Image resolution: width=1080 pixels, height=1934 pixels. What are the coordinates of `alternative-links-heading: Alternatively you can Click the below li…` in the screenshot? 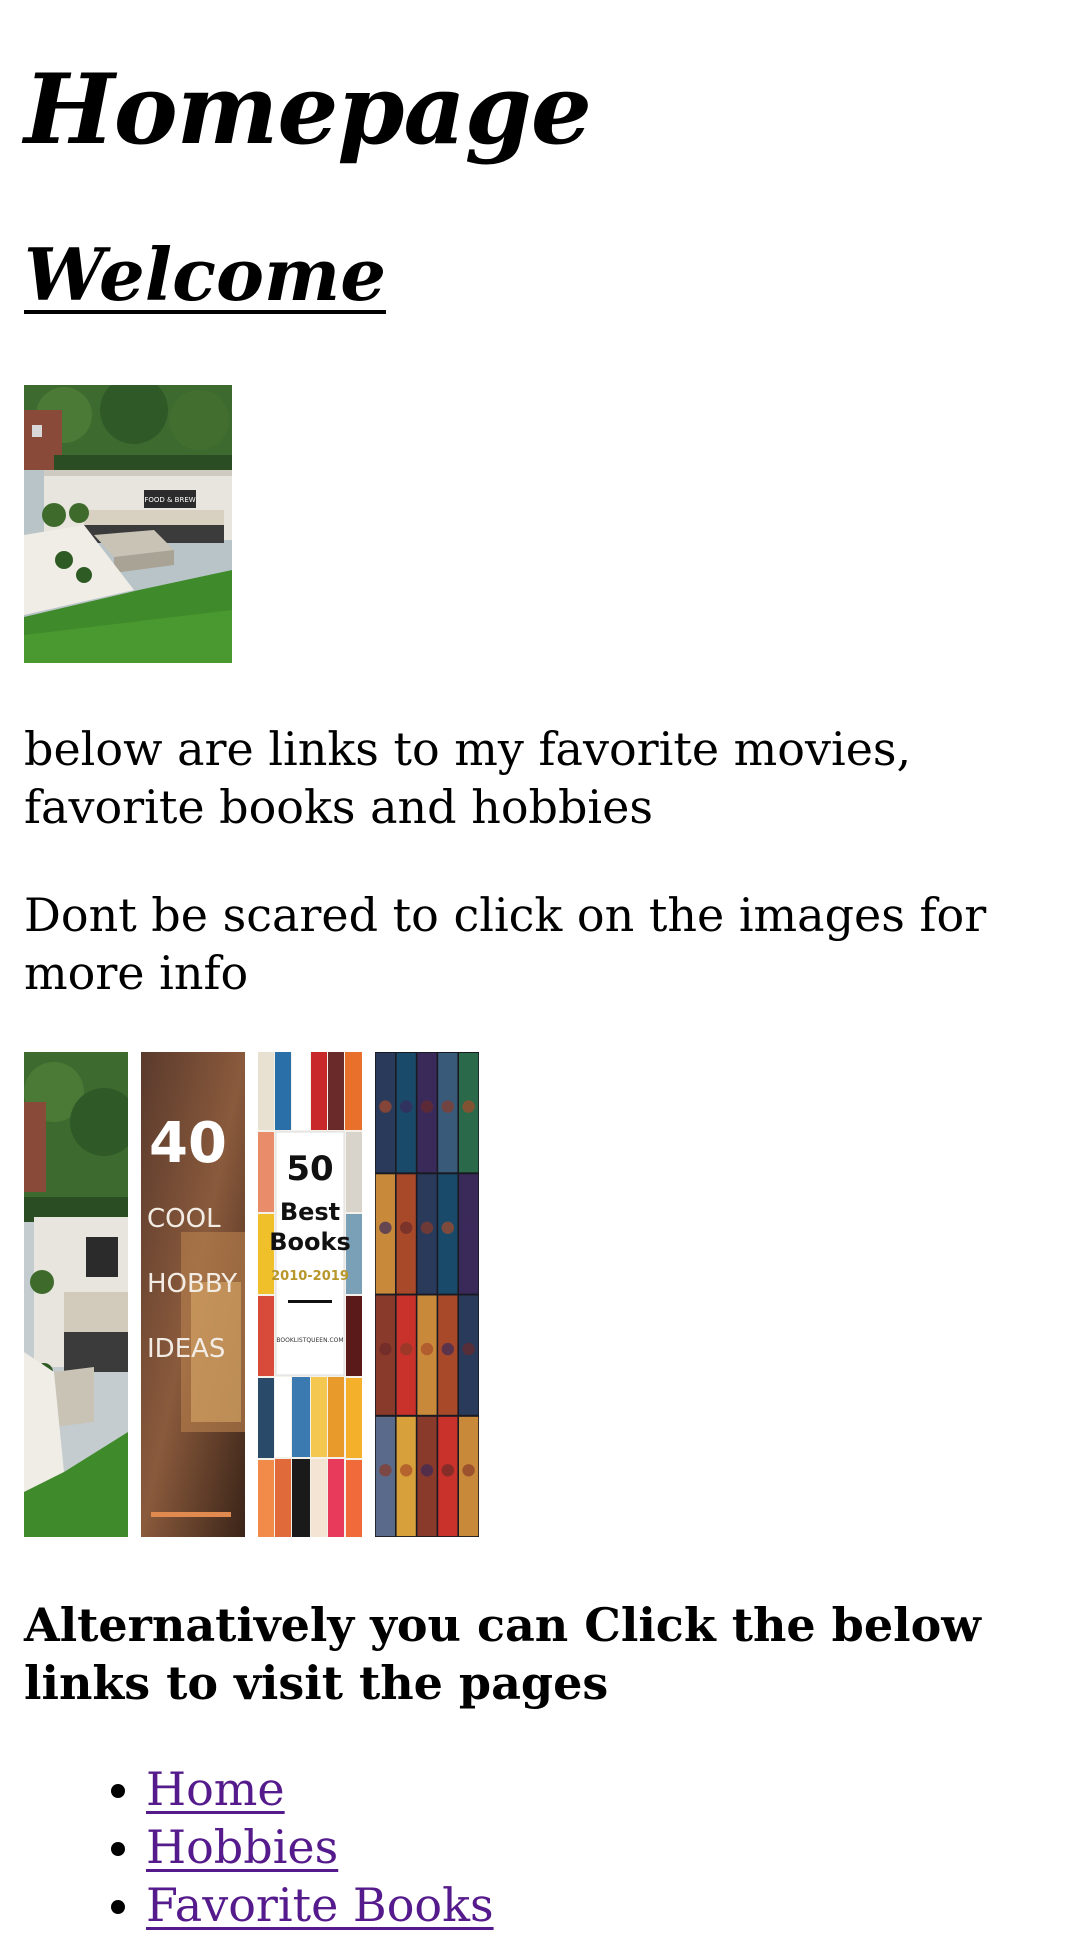 It's located at (502, 1654).